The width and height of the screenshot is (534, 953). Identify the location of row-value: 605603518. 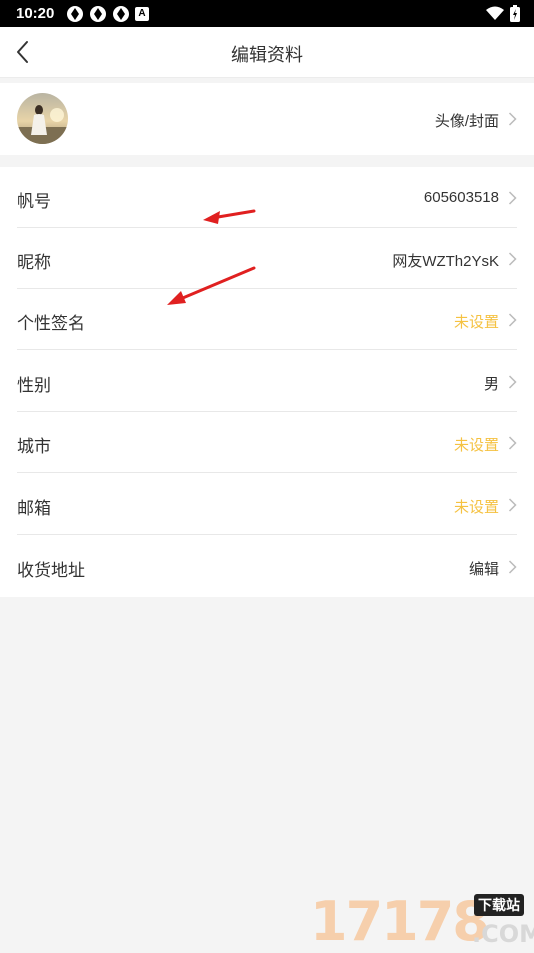
(461, 197).